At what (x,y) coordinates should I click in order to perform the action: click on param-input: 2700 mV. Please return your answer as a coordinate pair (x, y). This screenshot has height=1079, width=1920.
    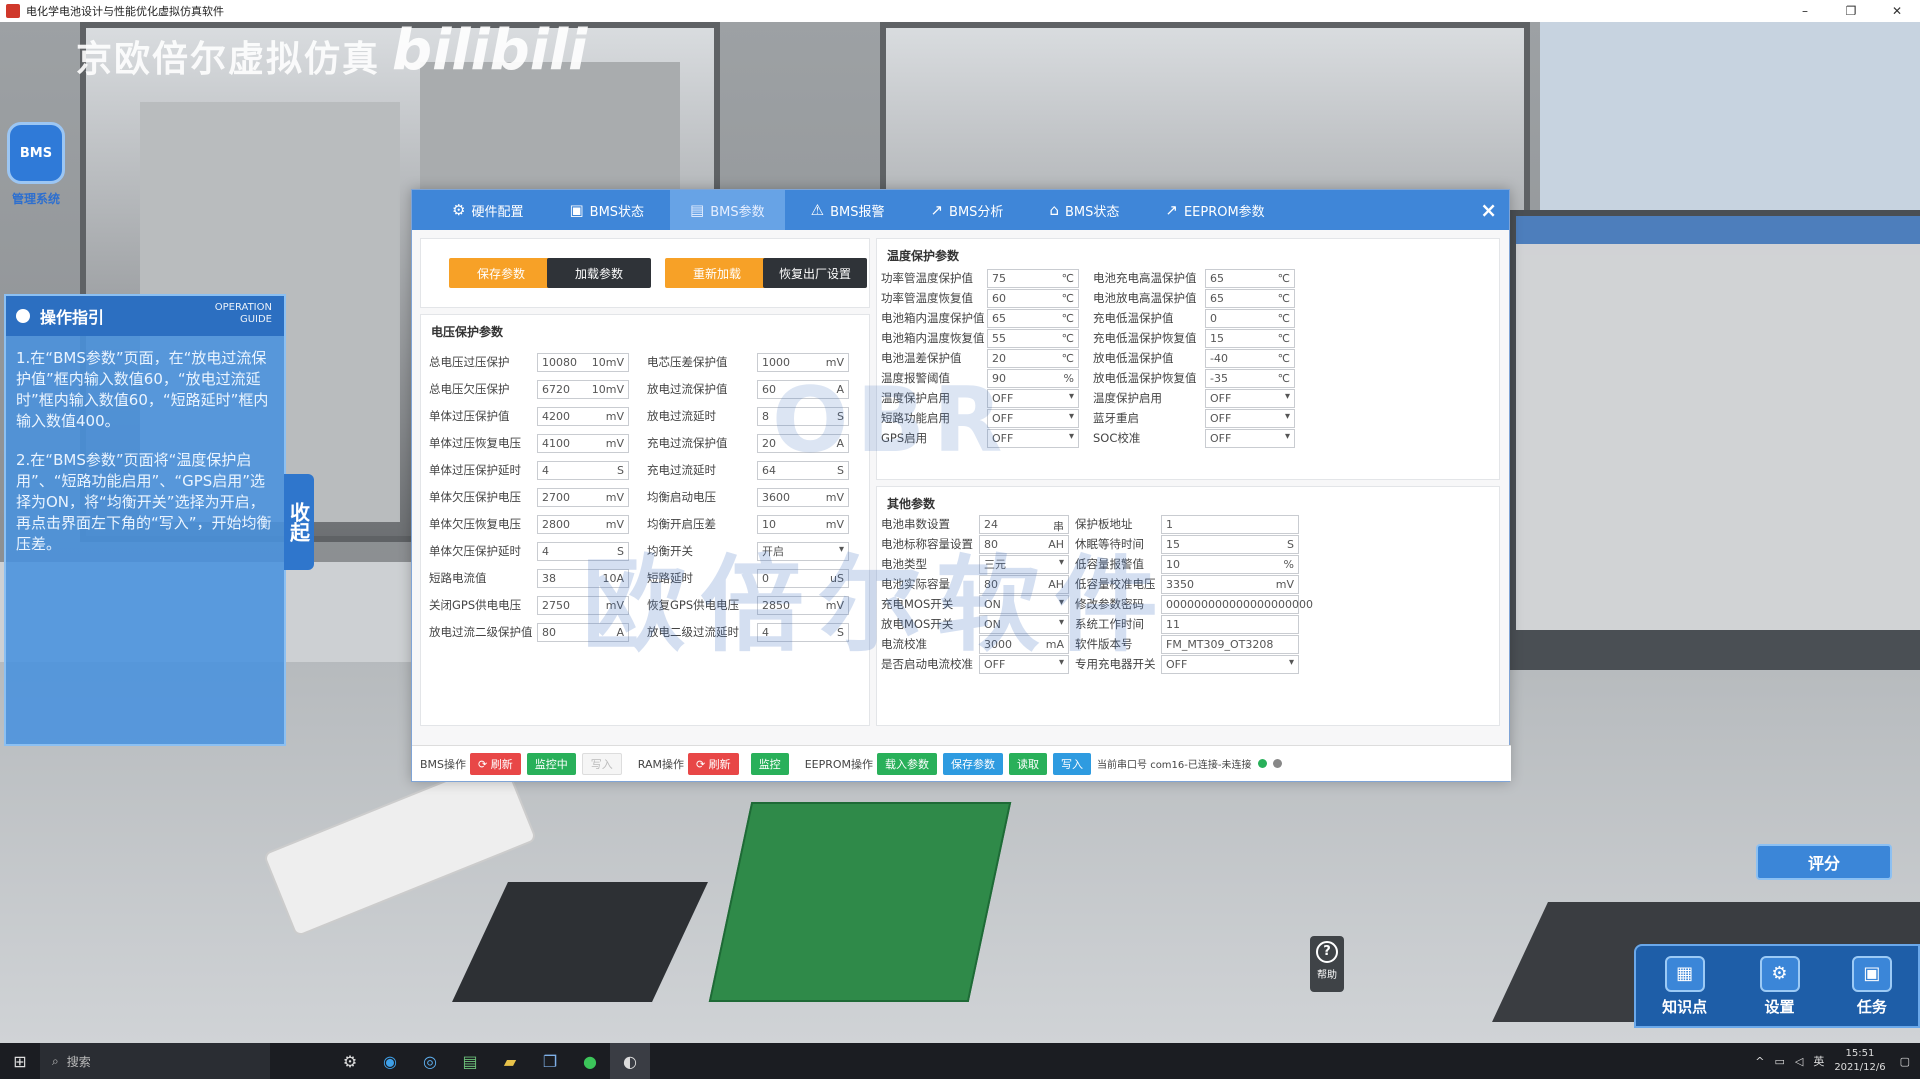
    Looking at the image, I should click on (583, 497).